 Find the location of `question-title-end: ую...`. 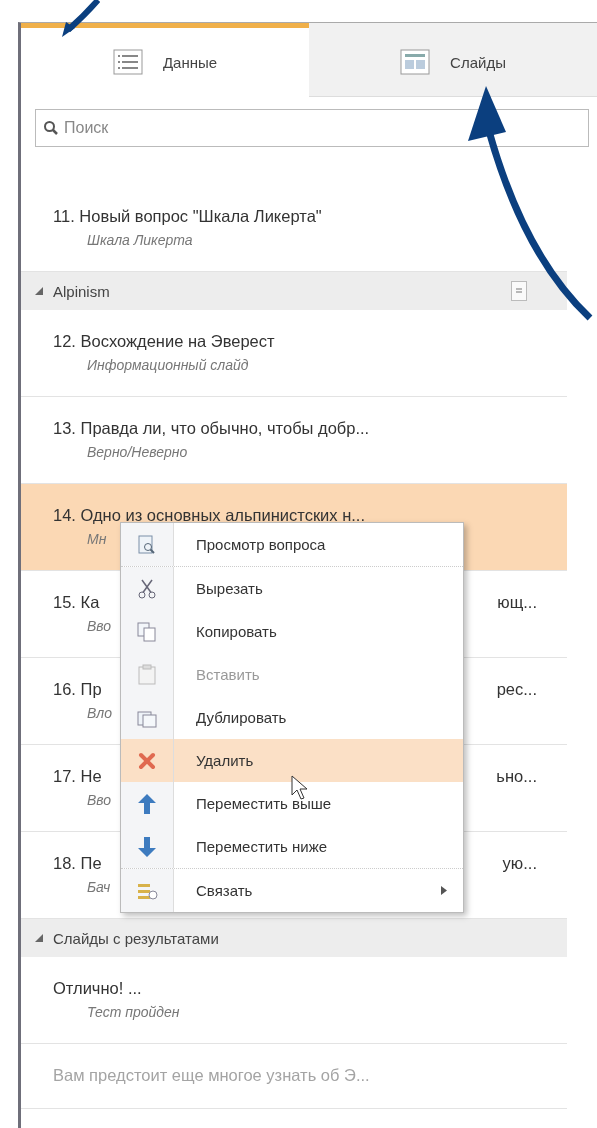

question-title-end: ую... is located at coordinates (519, 863).